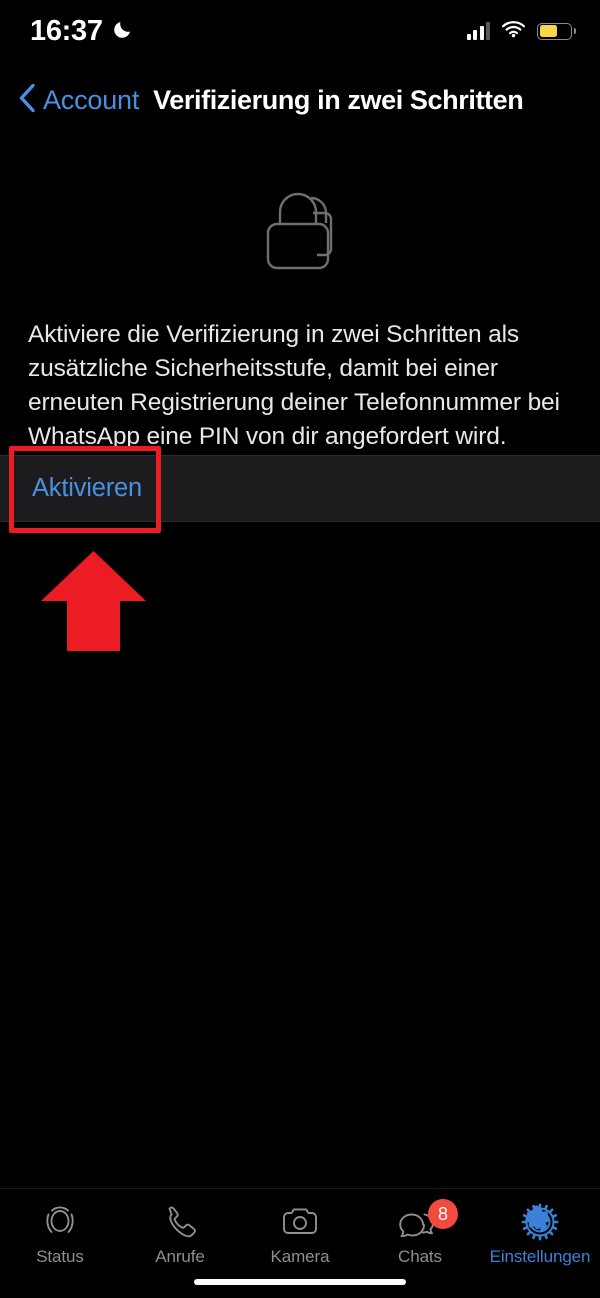  Describe the element at coordinates (66, 30) in the screenshot. I see `status-bar-clock: 16:37` at that location.